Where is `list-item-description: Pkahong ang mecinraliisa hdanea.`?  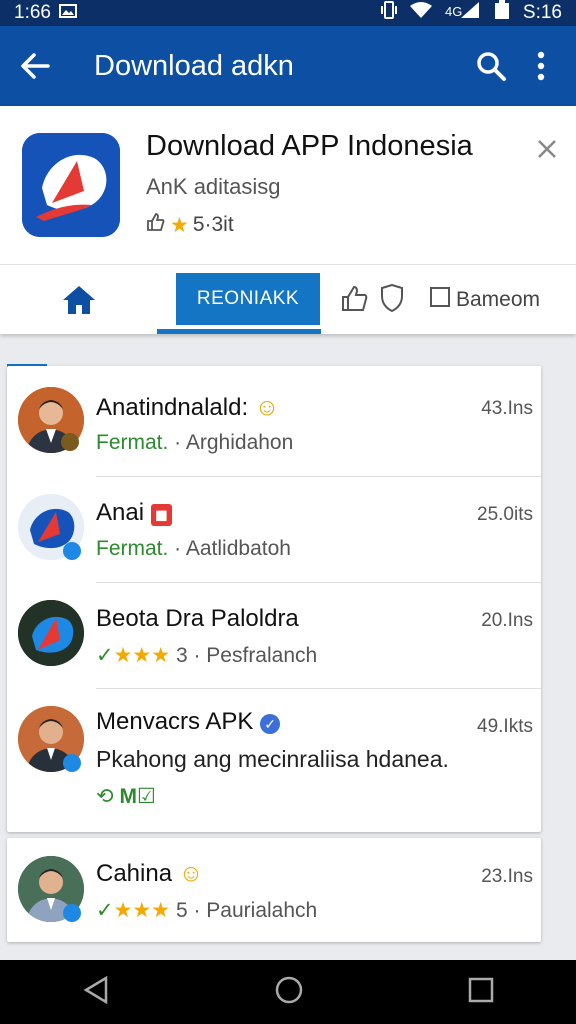 list-item-description: Pkahong ang mecinraliisa hdanea. is located at coordinates (272, 759).